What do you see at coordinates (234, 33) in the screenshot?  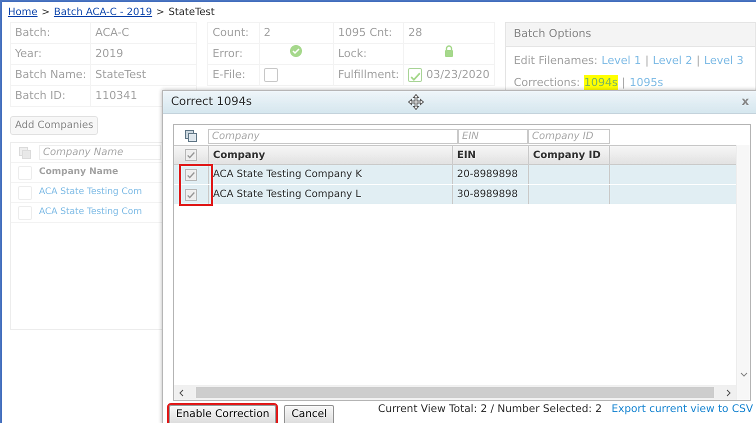 I see `field-label: Count:` at bounding box center [234, 33].